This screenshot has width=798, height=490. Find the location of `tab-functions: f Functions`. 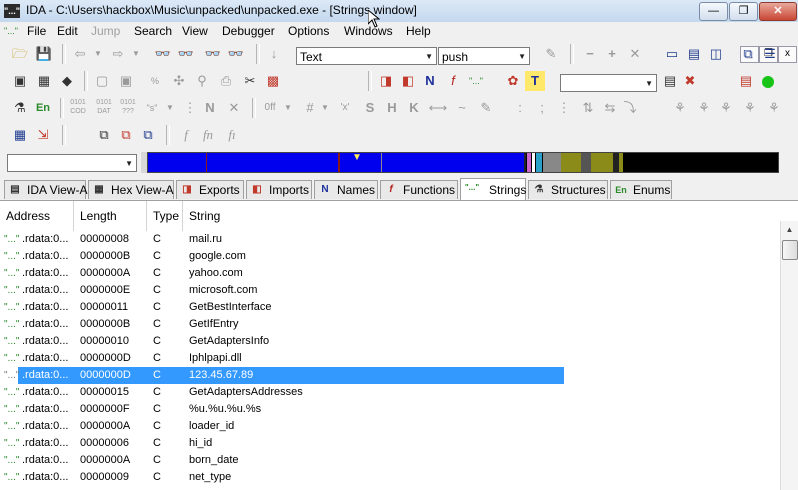

tab-functions: f Functions is located at coordinates (419, 189).